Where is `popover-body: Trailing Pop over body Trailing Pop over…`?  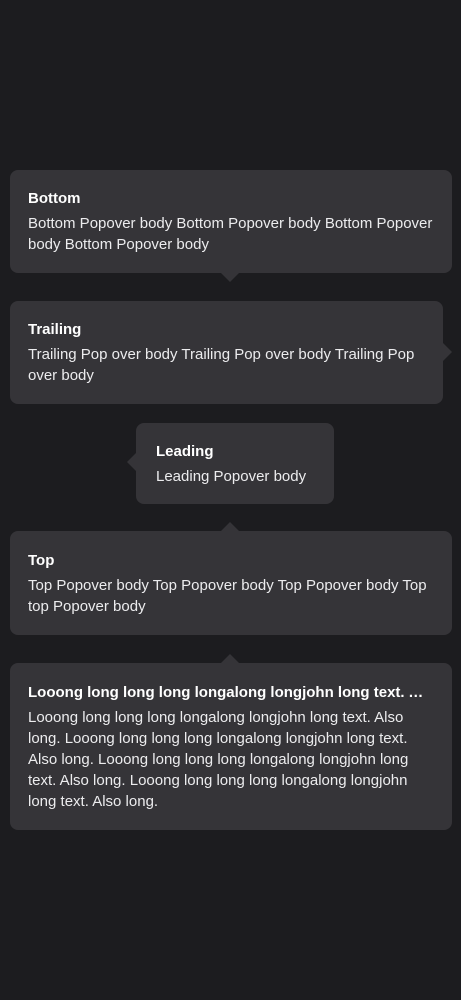
popover-body: Trailing Pop over body Trailing Pop over… is located at coordinates (221, 365).